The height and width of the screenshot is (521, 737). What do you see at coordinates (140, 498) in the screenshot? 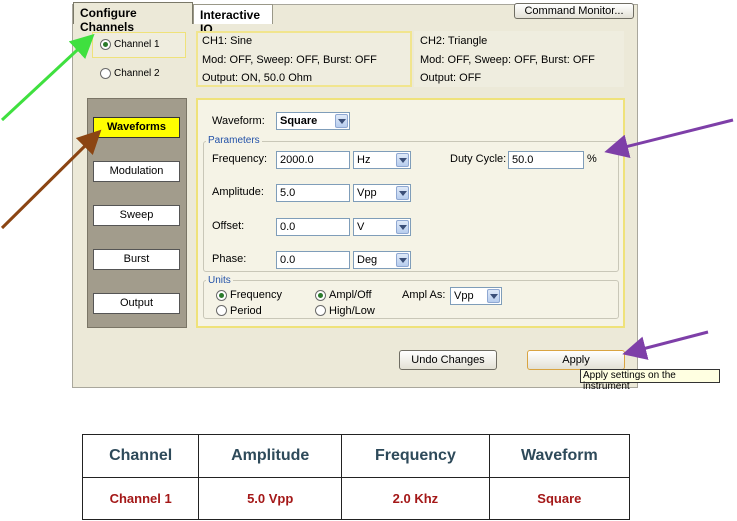
I see `cell-channel: Channel 1` at bounding box center [140, 498].